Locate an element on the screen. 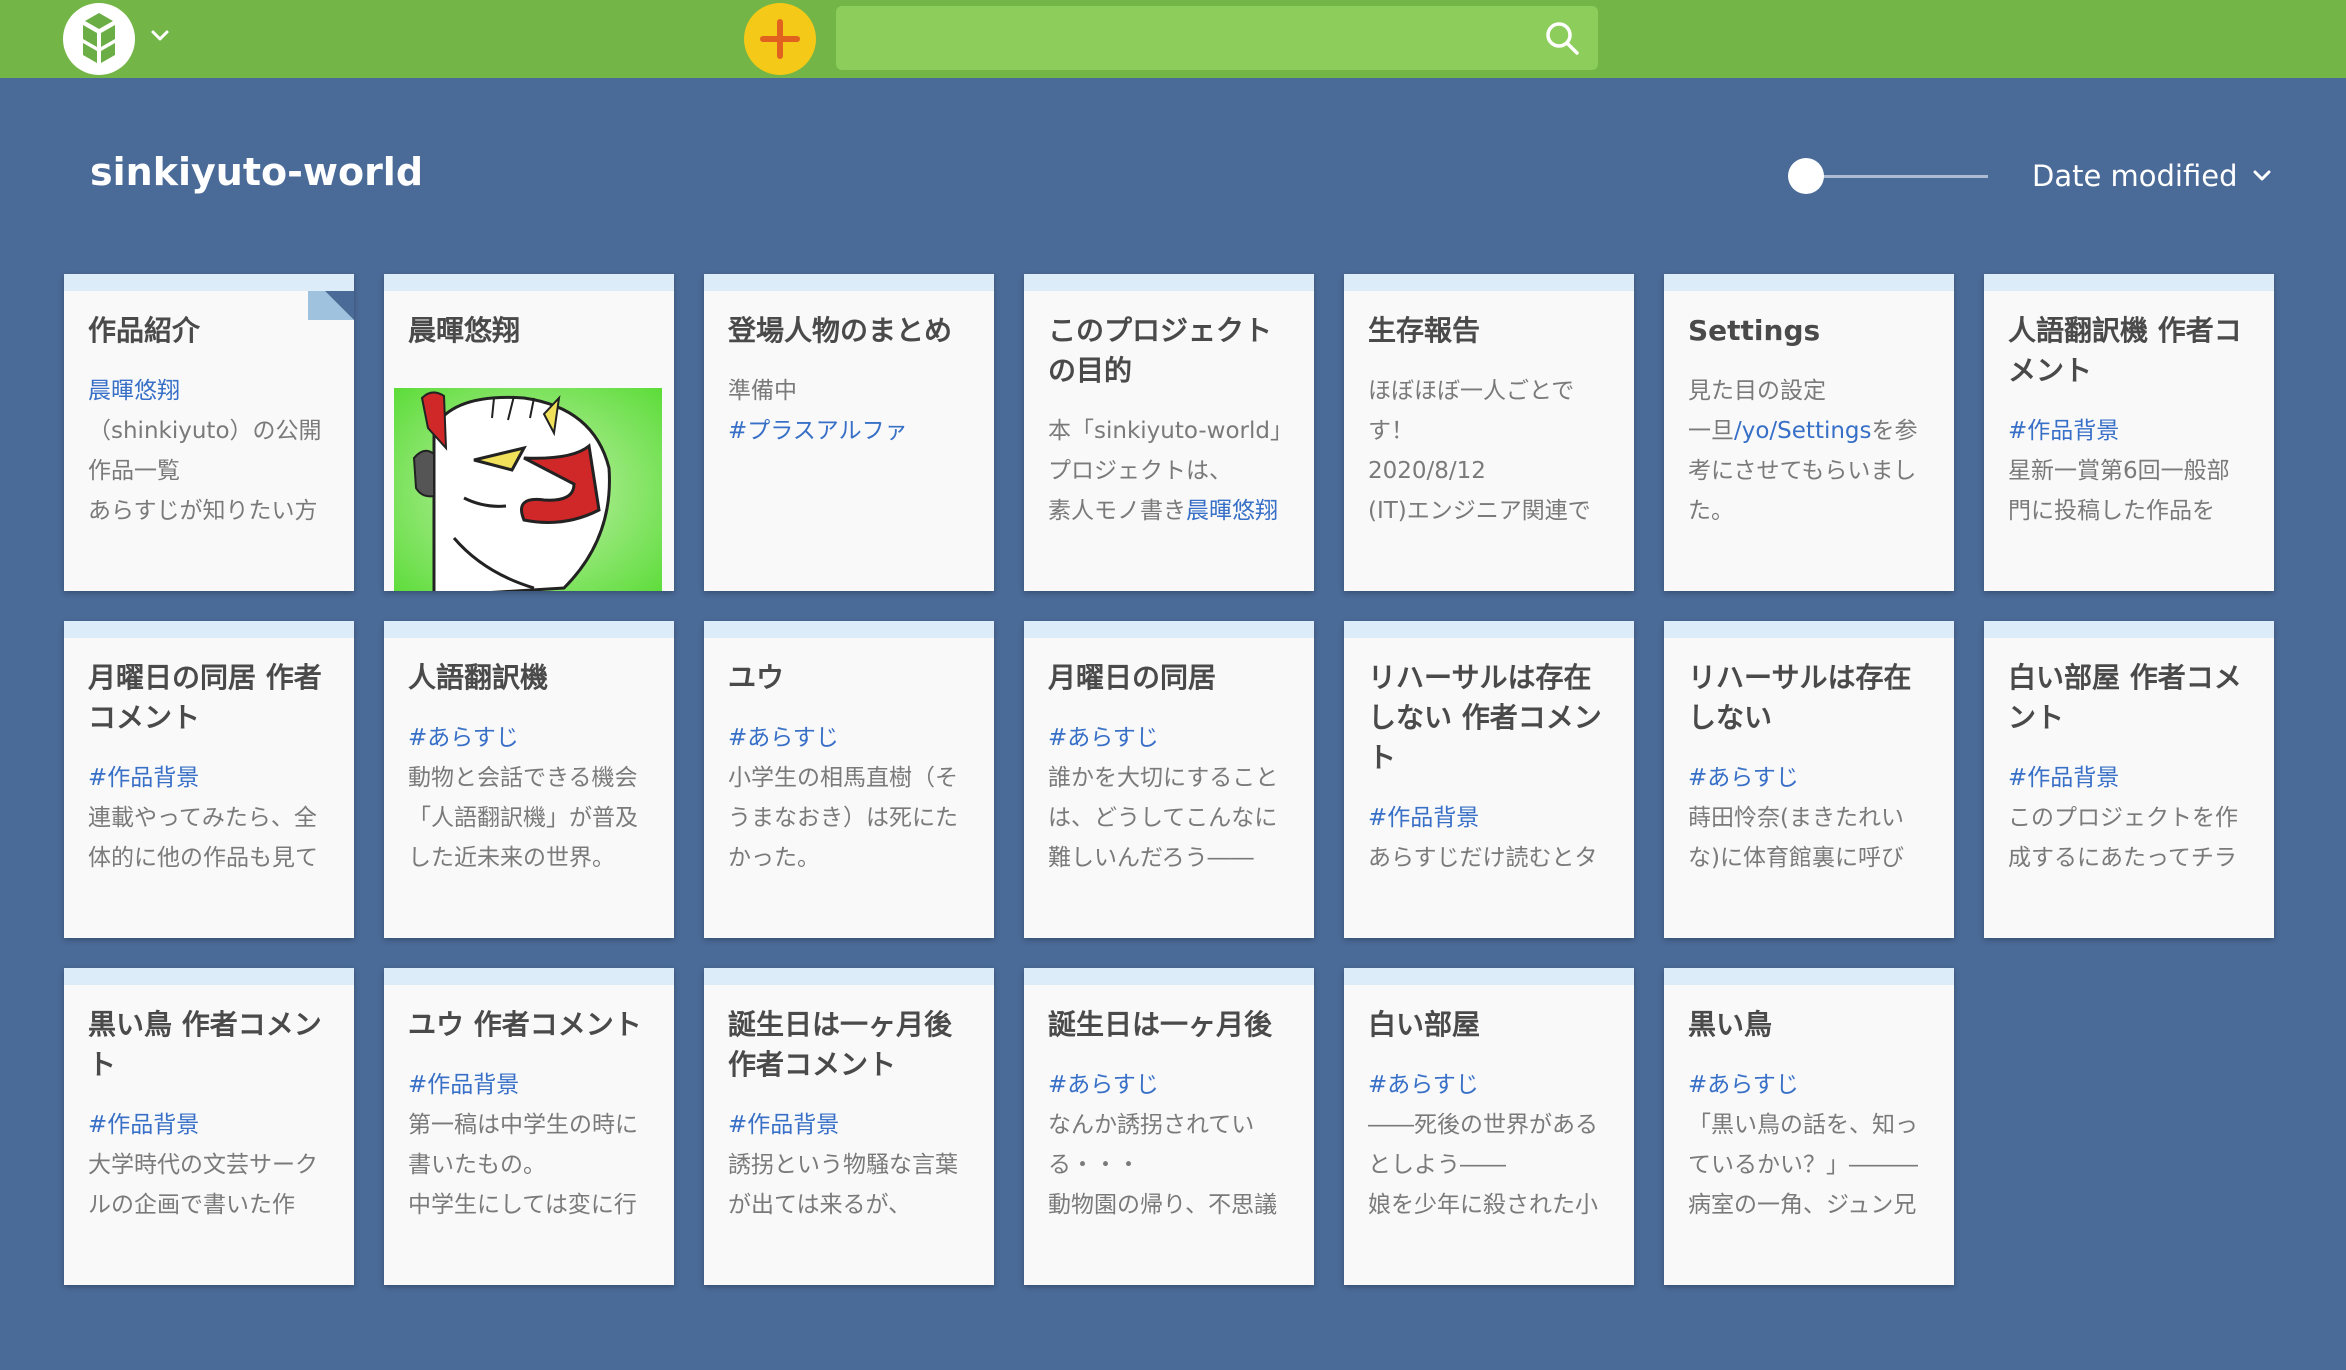  card-title: リハーサルは存在しない 作者コメント is located at coordinates (1485, 717).